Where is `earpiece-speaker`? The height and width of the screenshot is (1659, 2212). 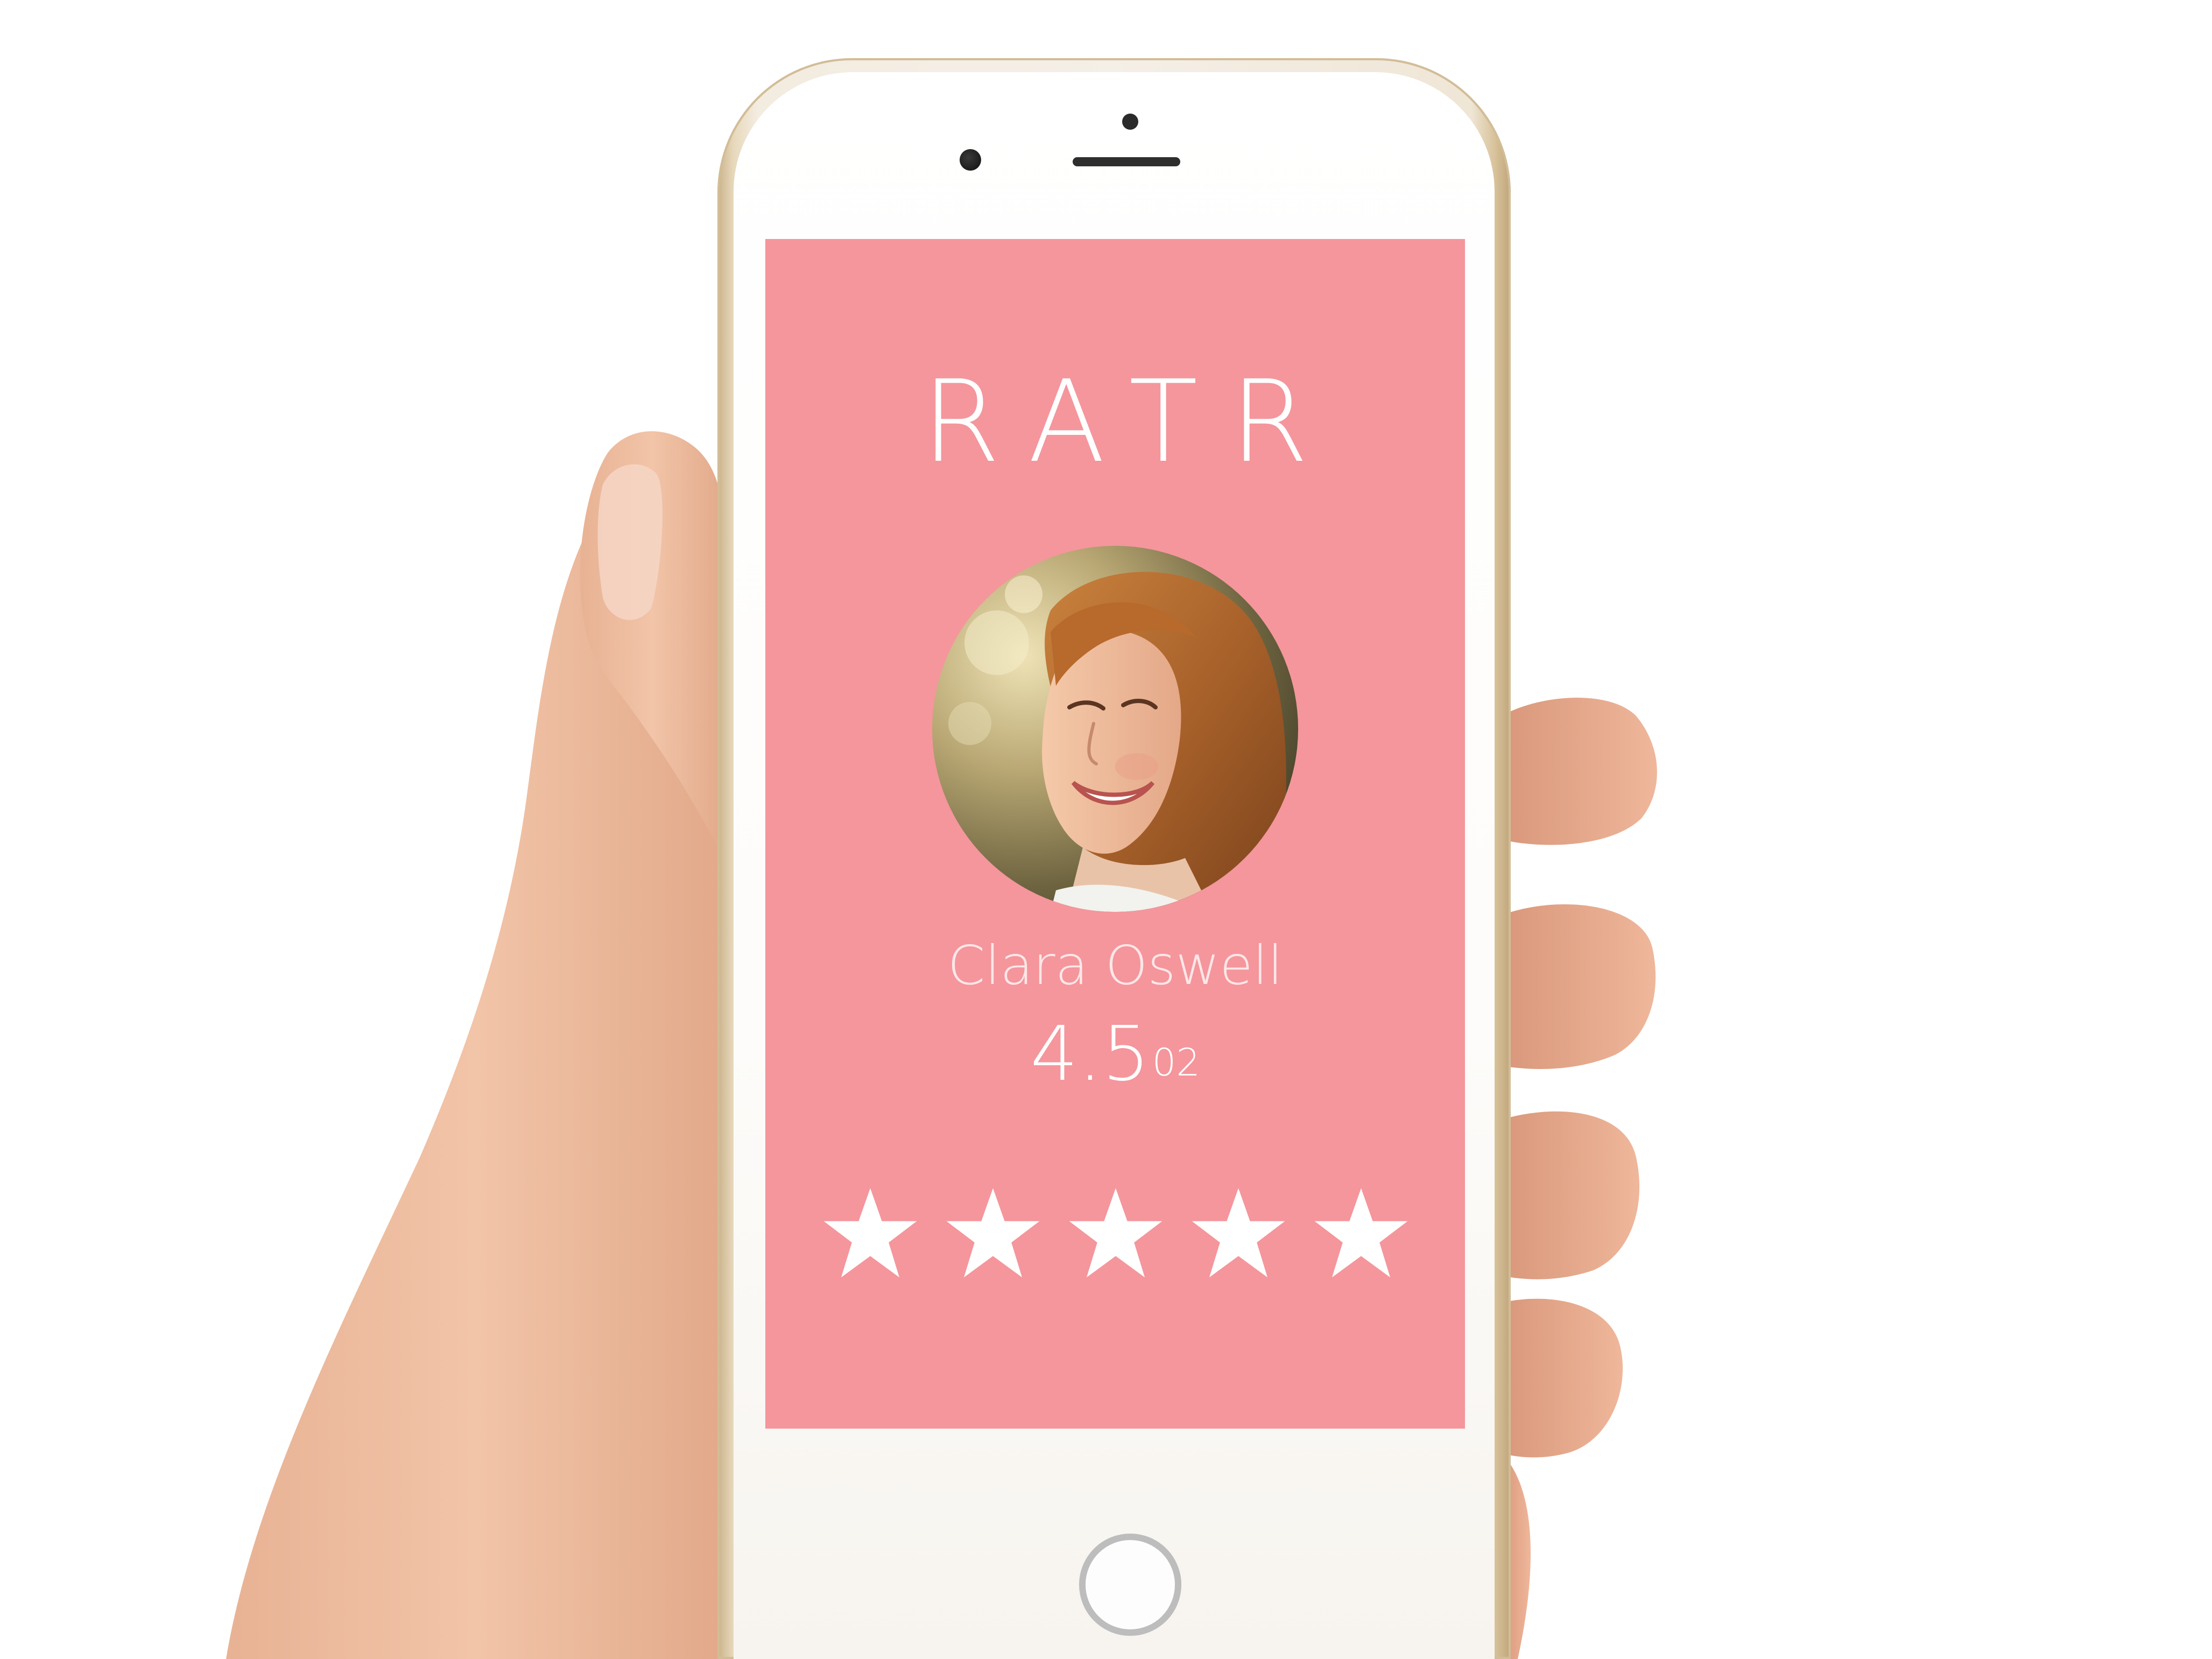 earpiece-speaker is located at coordinates (1126, 161).